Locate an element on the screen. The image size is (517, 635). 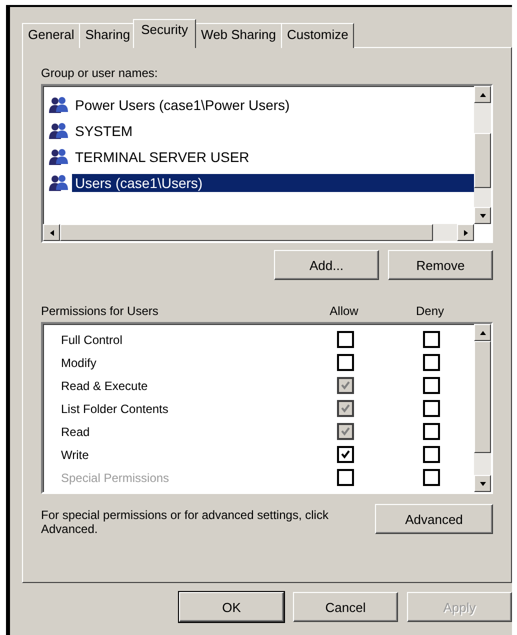
tab: Security is located at coordinates (164, 33).